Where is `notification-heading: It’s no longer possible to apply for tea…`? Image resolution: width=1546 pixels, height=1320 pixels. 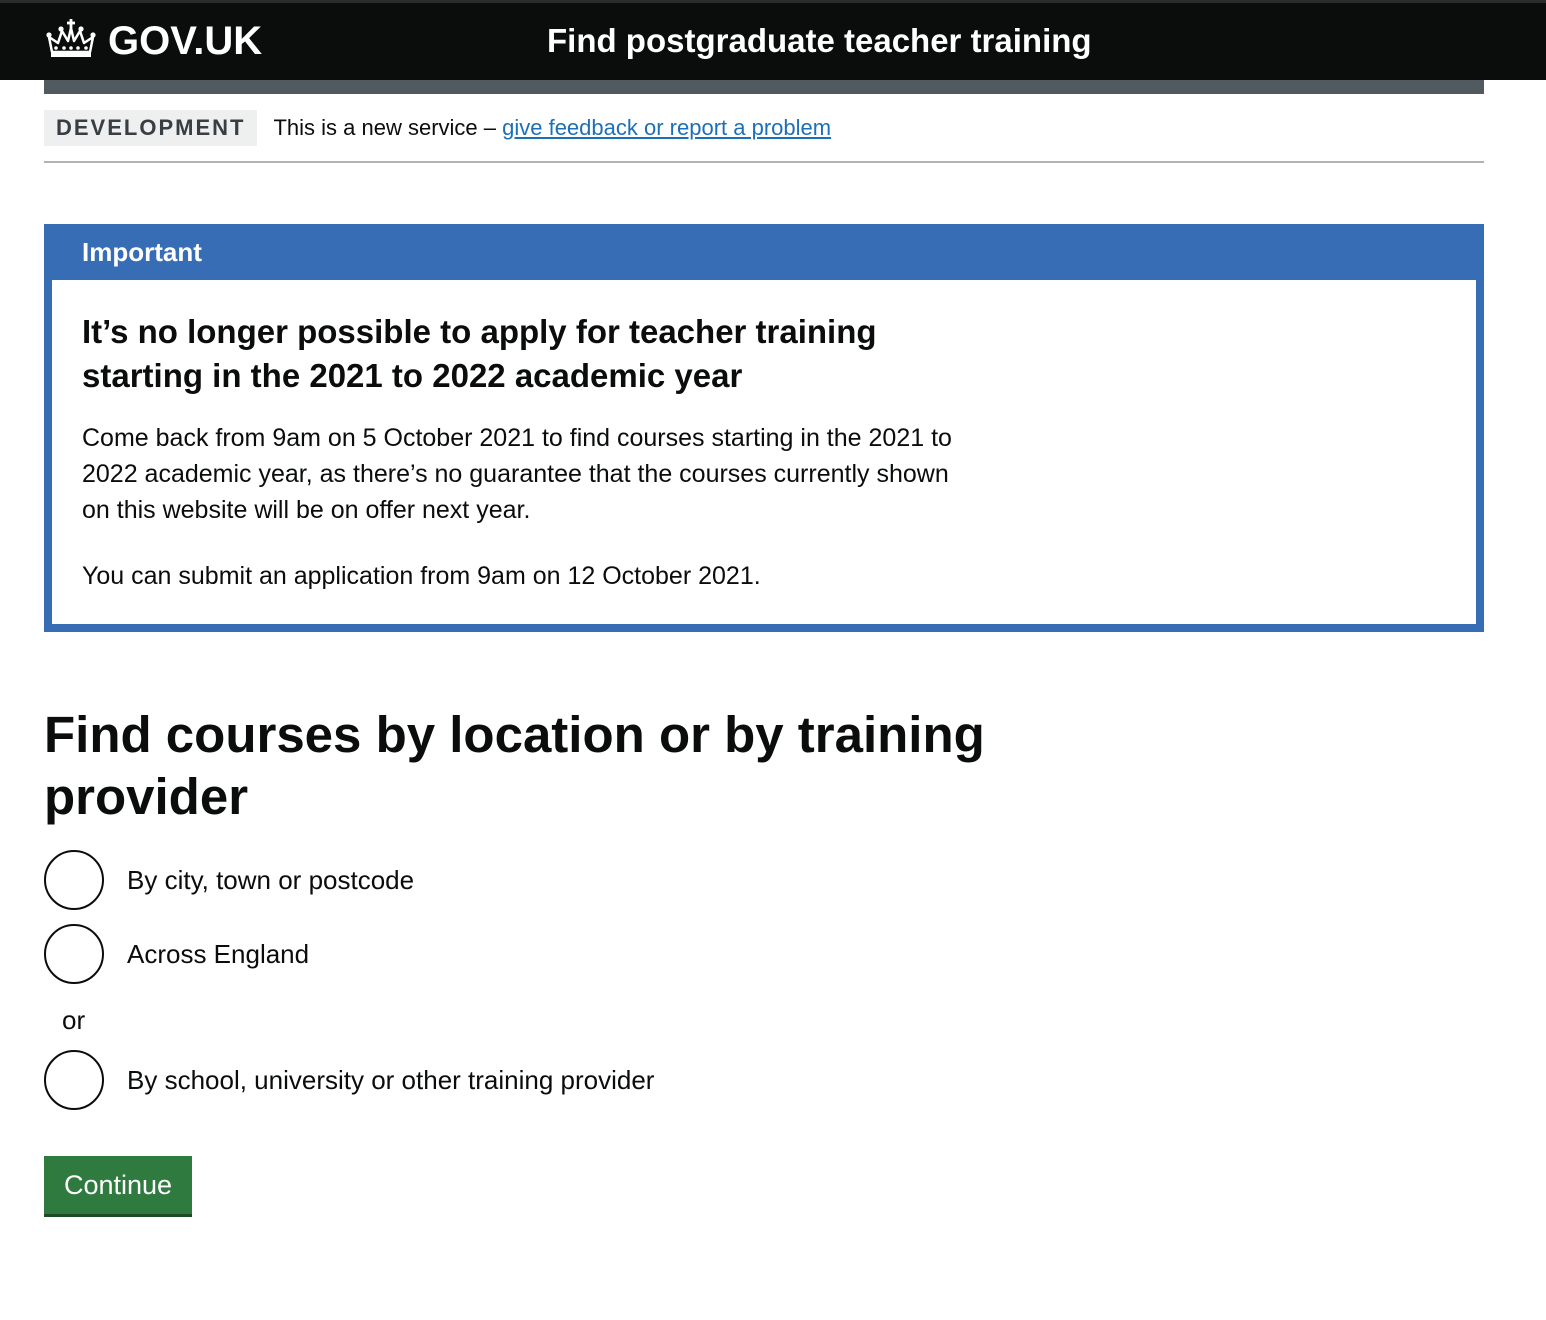 notification-heading: It’s no longer possible to apply for tea… is located at coordinates (479, 353).